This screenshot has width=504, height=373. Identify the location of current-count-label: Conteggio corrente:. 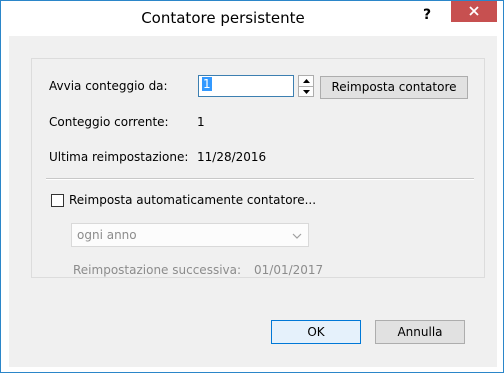
(109, 122).